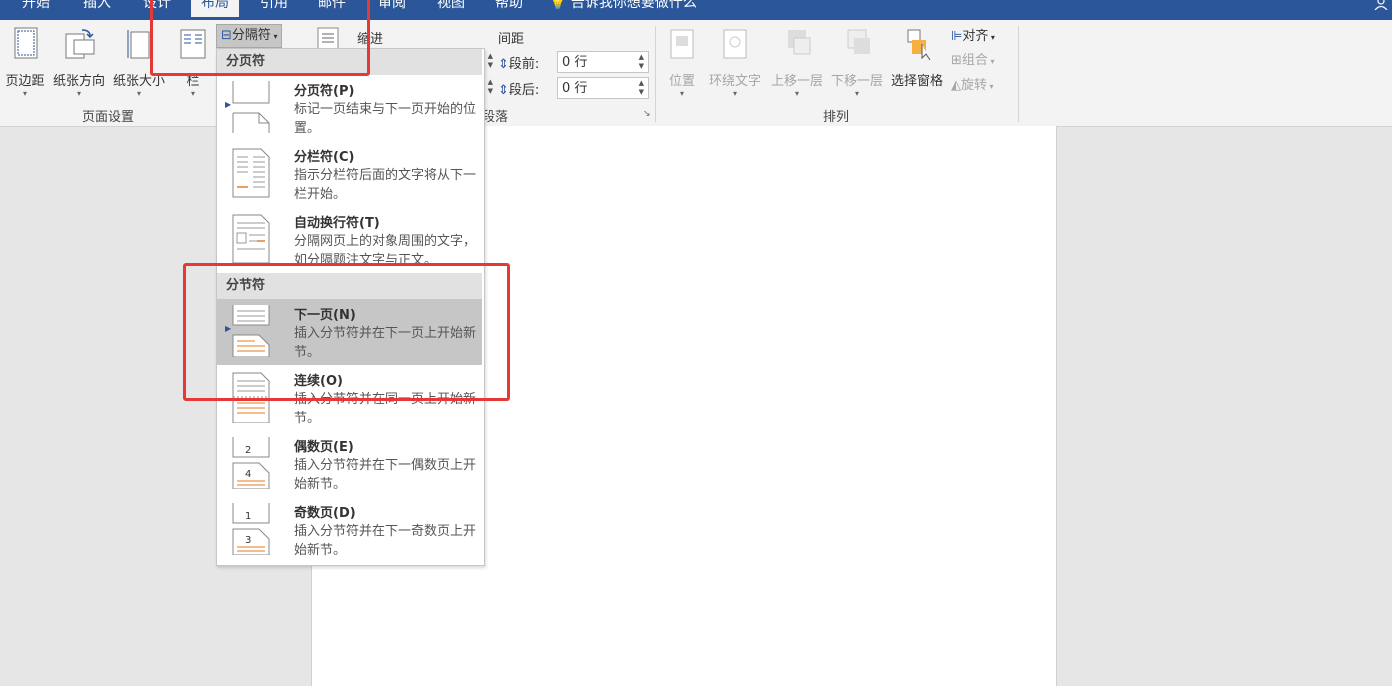 This screenshot has width=1392, height=686. Describe the element at coordinates (633, 5) in the screenshot. I see `tell-me-text: 告诉我你想要做什么` at that location.